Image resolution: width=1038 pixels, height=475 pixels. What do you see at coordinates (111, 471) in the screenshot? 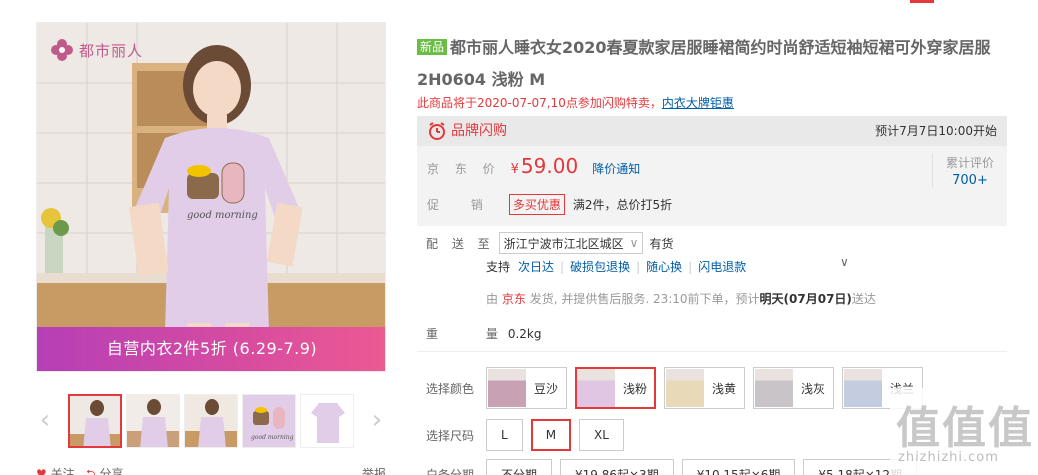
I see `share-label: 分享` at bounding box center [111, 471].